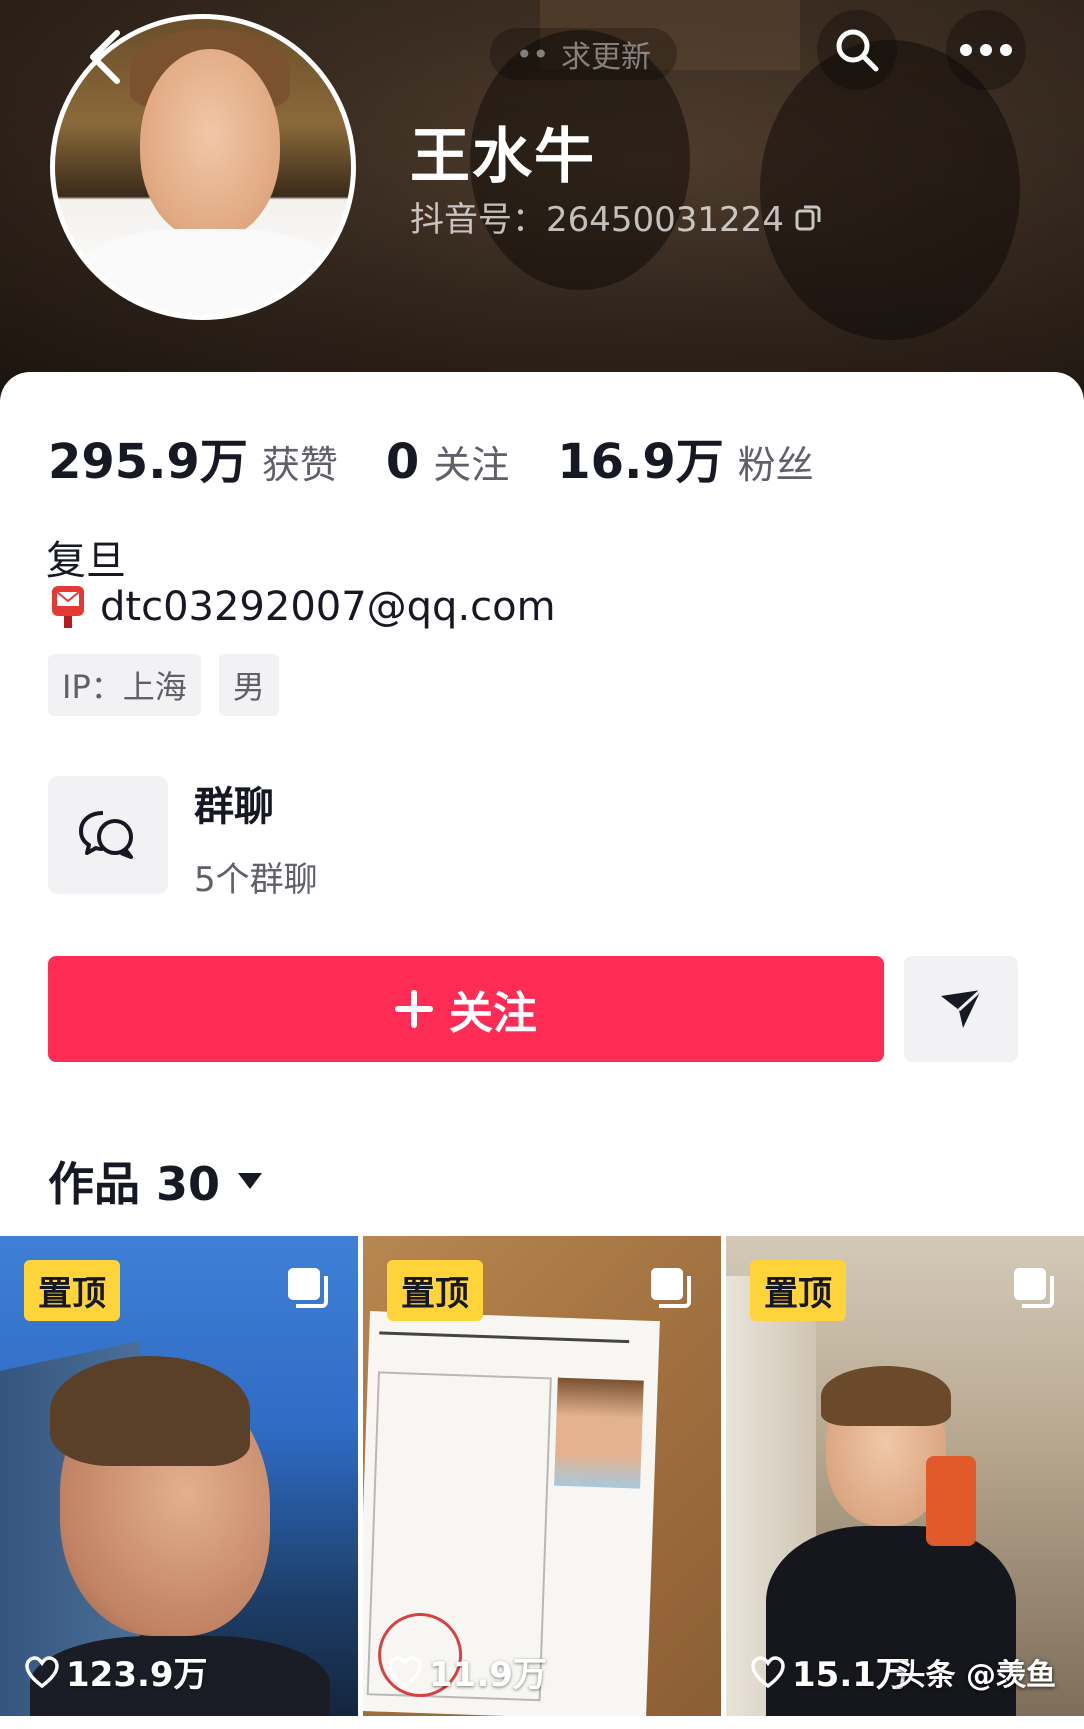  I want to click on copy-icon, so click(809, 217).